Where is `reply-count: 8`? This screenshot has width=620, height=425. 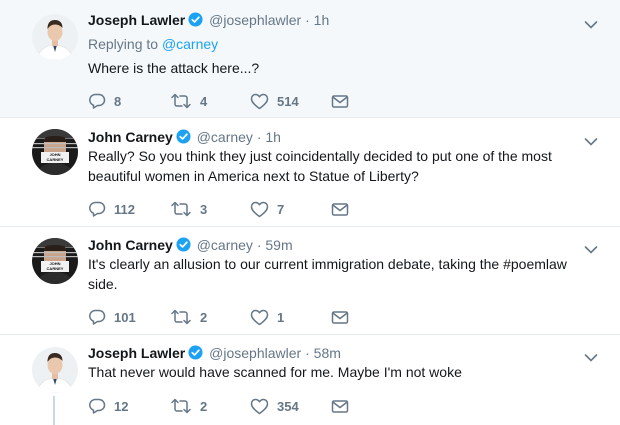
reply-count: 8 is located at coordinates (118, 101).